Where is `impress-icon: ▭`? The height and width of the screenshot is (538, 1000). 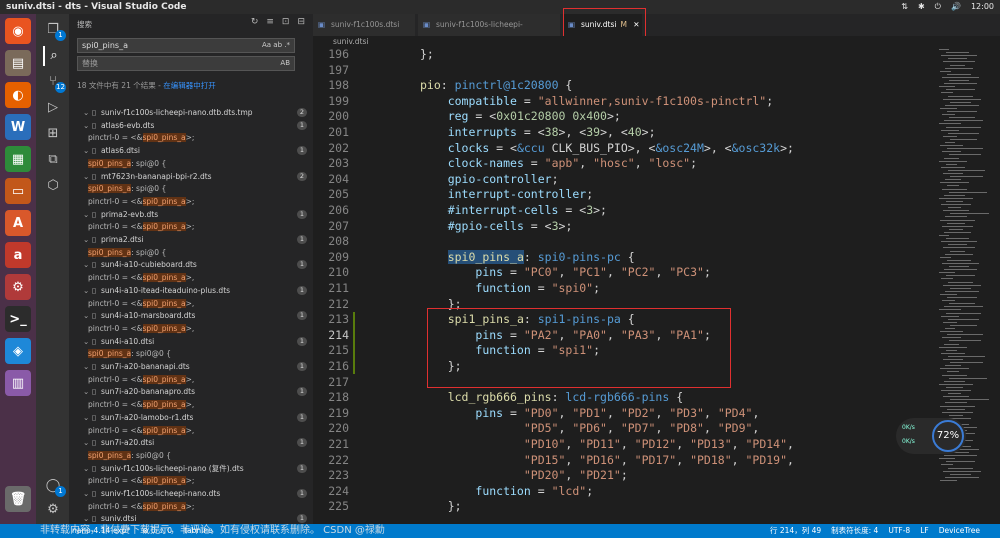 impress-icon: ▭ is located at coordinates (18, 191).